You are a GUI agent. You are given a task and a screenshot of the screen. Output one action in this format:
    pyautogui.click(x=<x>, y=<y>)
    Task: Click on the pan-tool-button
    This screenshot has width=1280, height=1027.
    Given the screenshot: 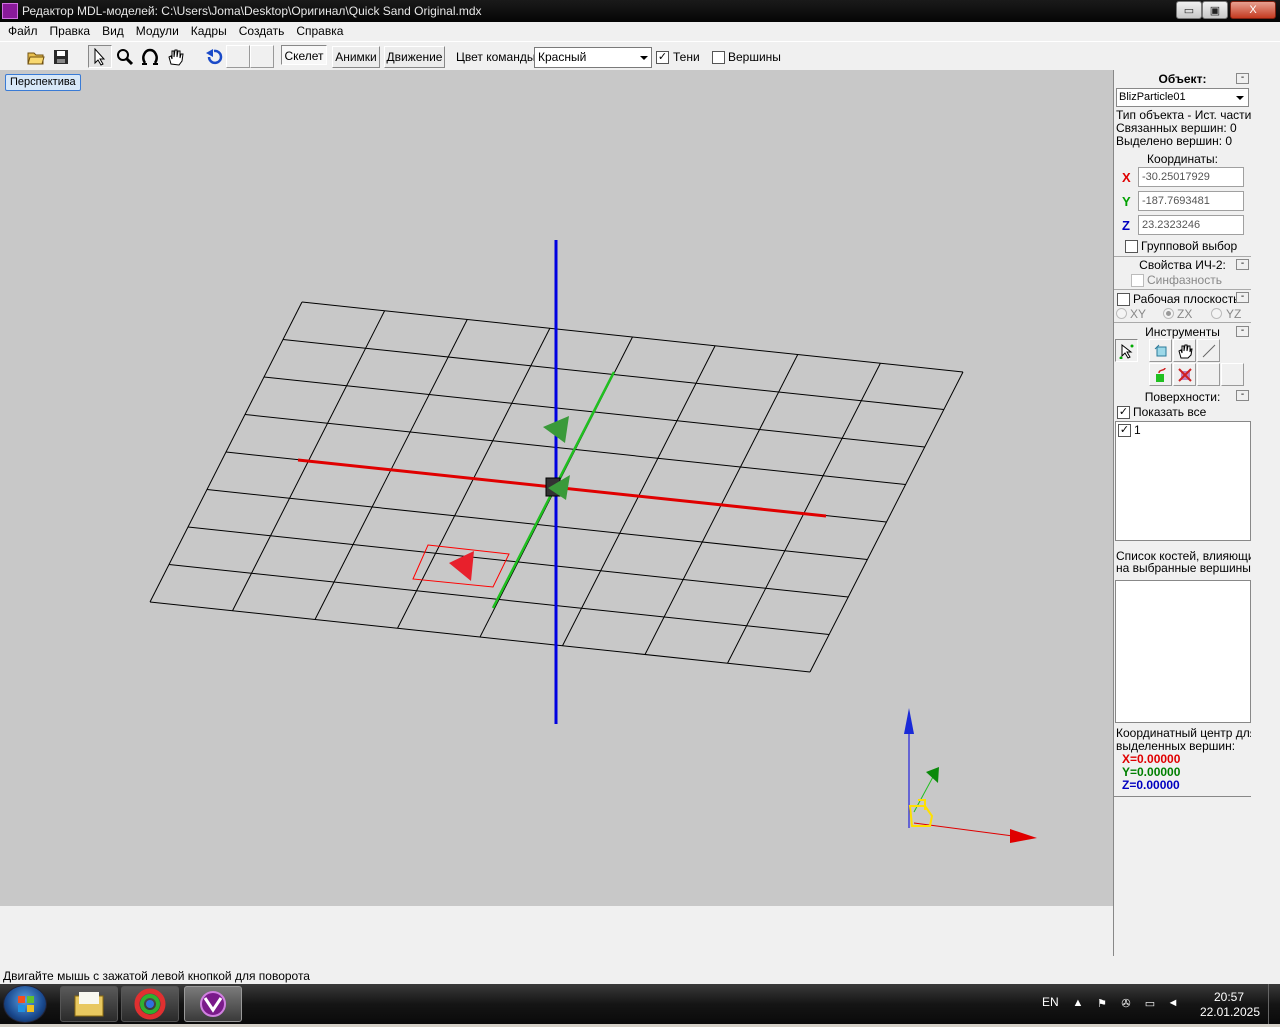 What is the action you would take?
    pyautogui.click(x=175, y=56)
    